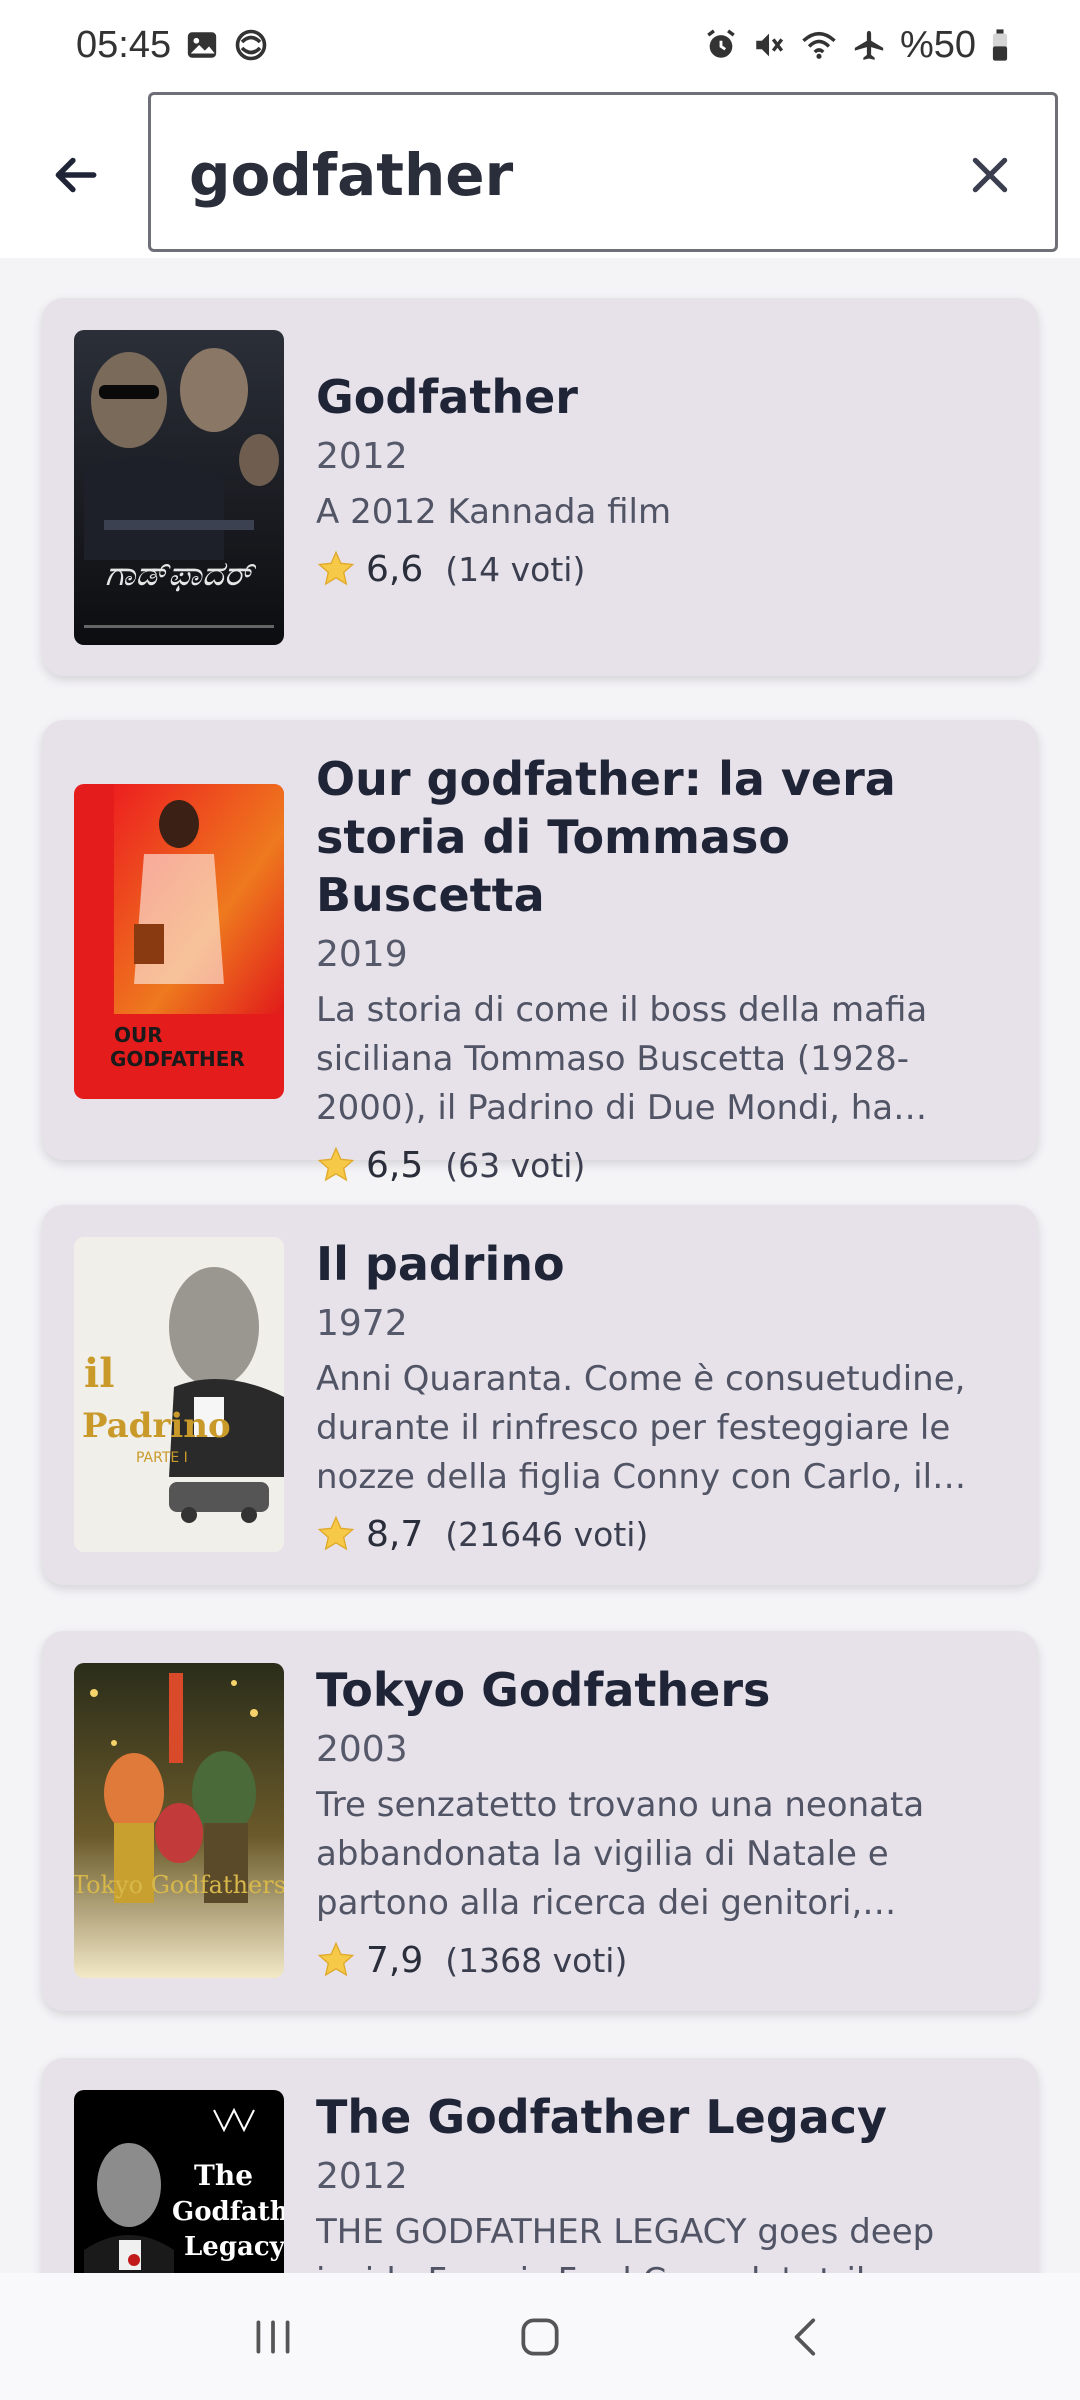  What do you see at coordinates (440, 1264) in the screenshot?
I see `movie-title: Il padrino` at bounding box center [440, 1264].